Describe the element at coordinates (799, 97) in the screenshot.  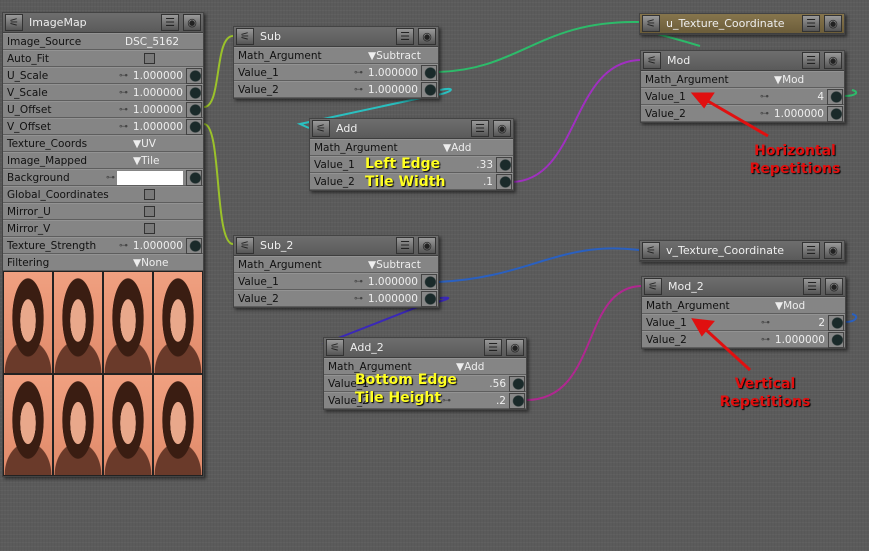
I see `param-value-field: 4` at that location.